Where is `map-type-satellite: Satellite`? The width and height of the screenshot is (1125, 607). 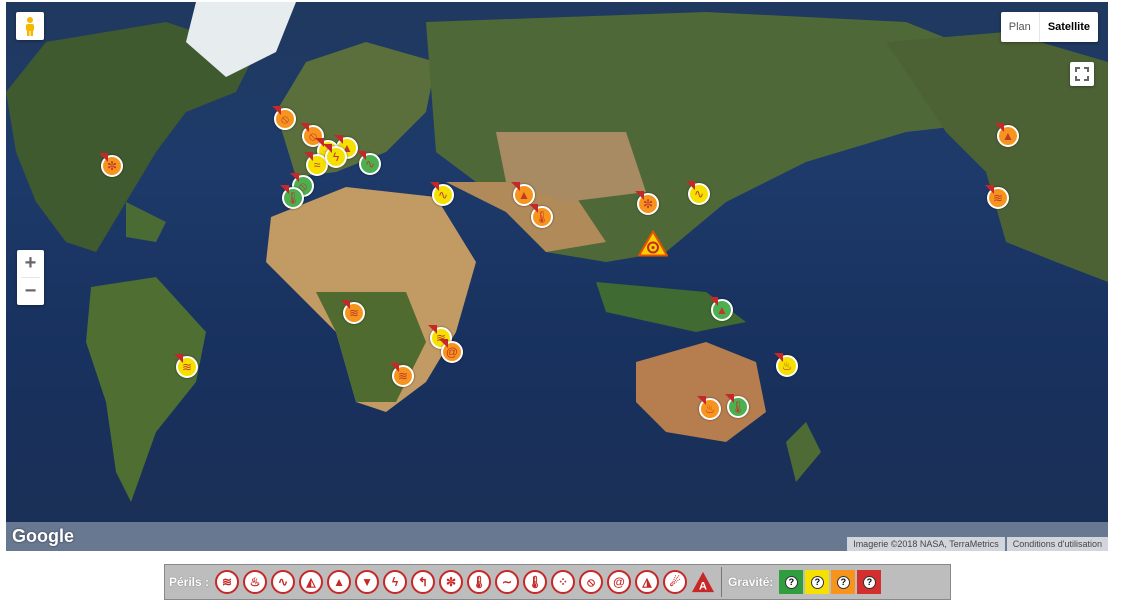 map-type-satellite: Satellite is located at coordinates (1068, 27).